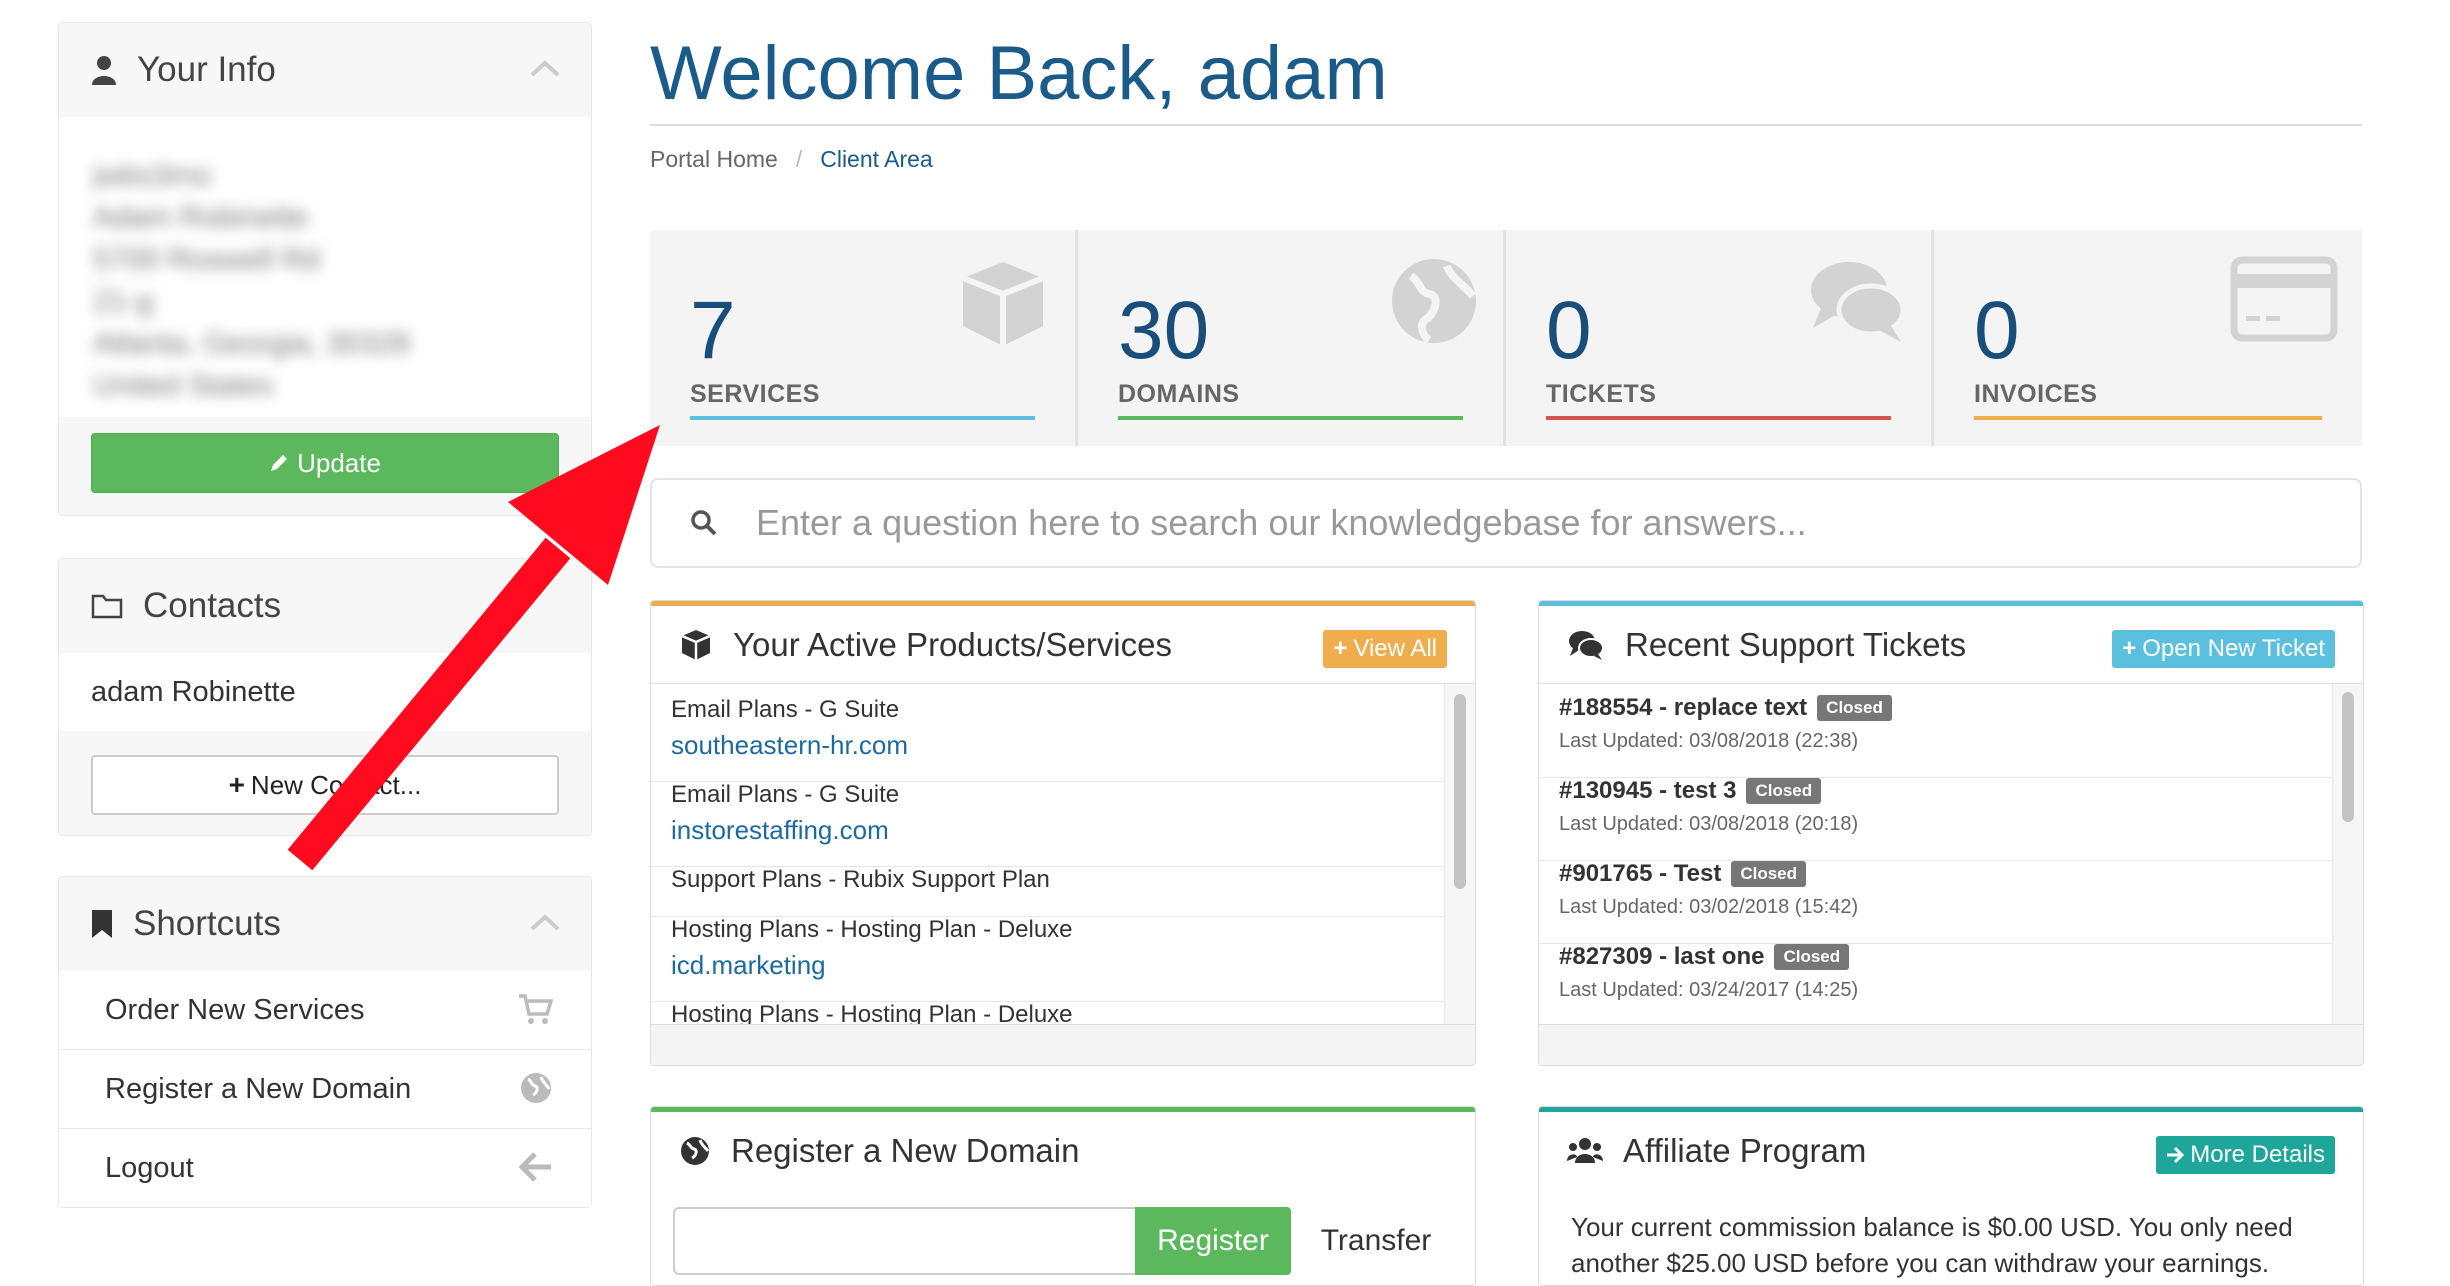  What do you see at coordinates (704, 523) in the screenshot?
I see `search-icon` at bounding box center [704, 523].